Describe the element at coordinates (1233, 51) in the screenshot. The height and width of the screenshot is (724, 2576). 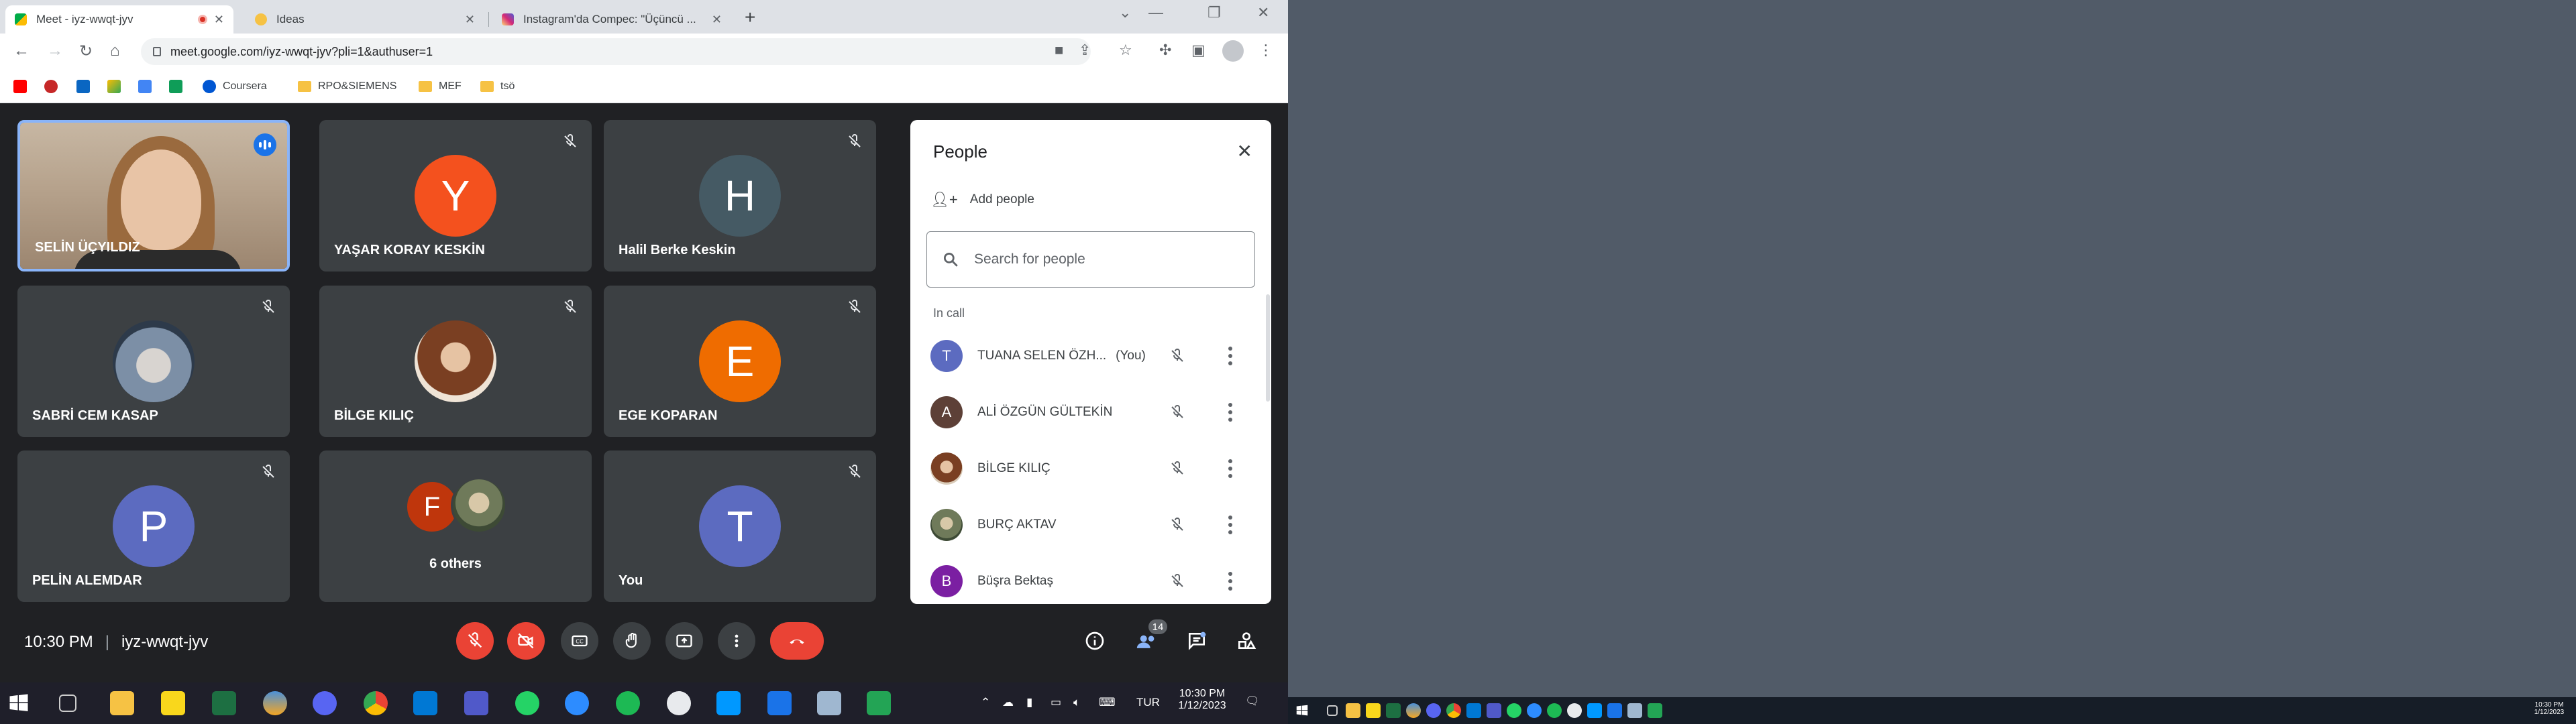
I see `profile-avatar` at that location.